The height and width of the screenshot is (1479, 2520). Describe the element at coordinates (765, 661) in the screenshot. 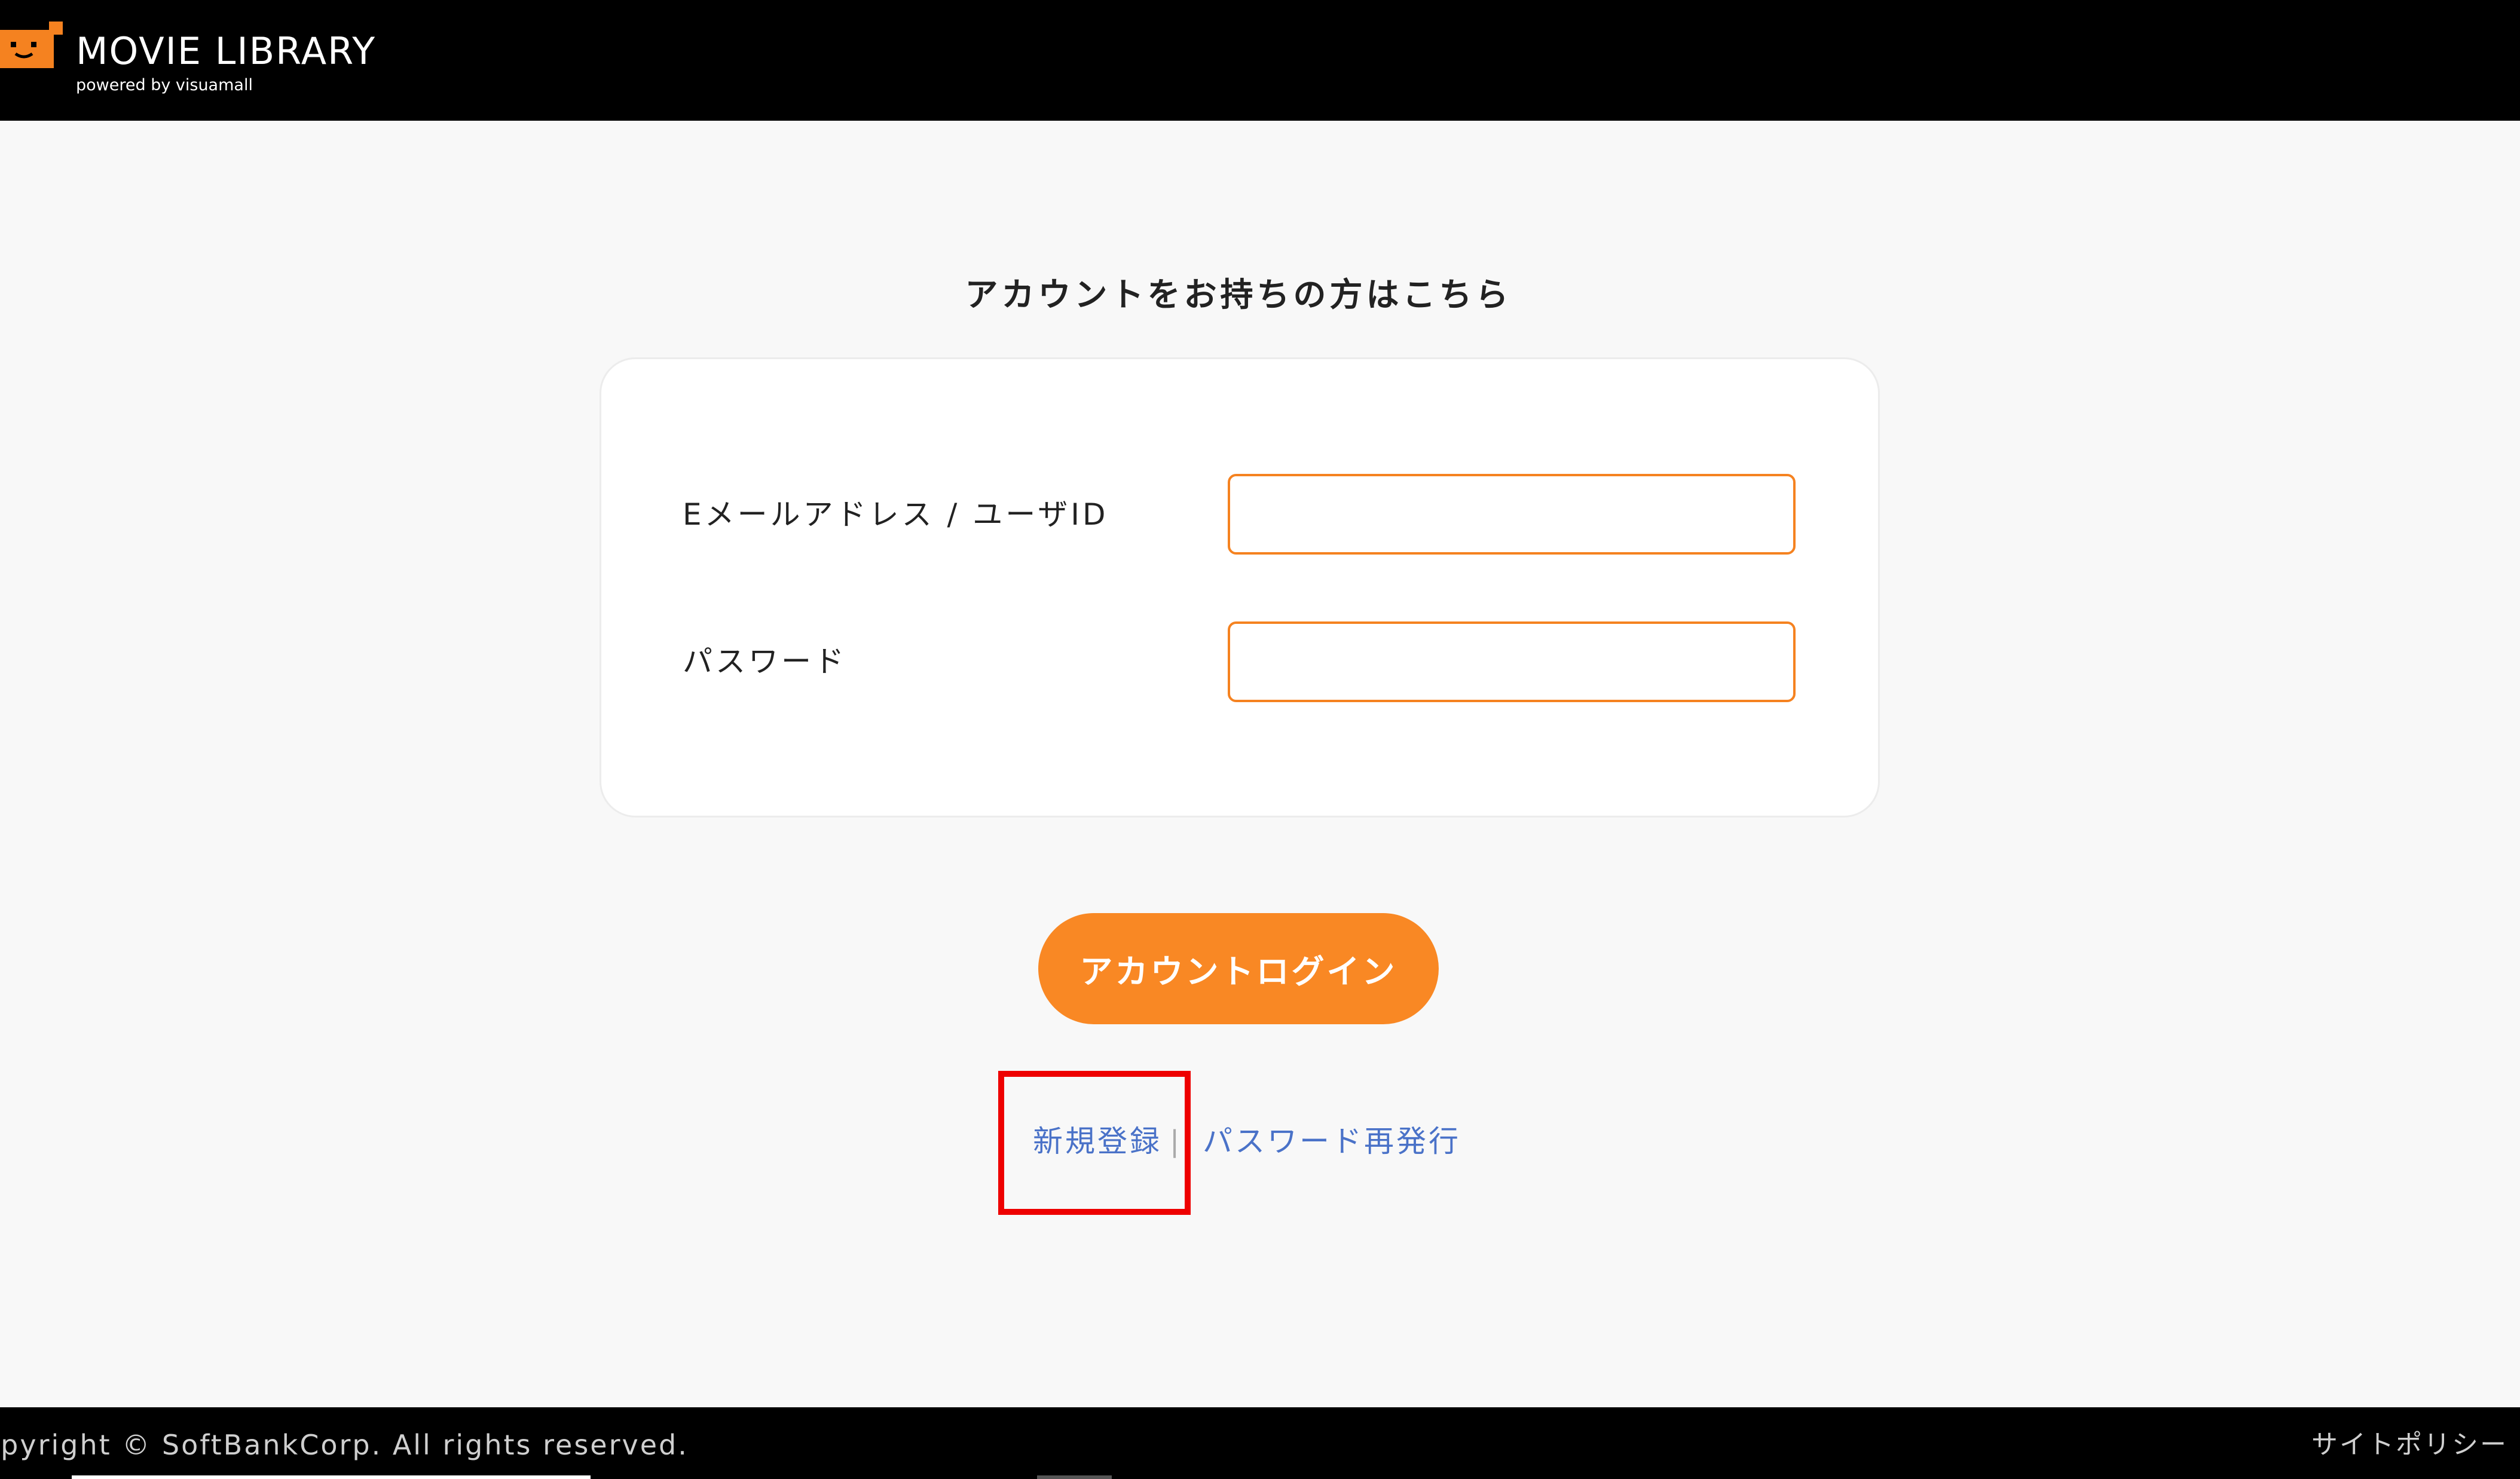

I see `password-label: パスワード` at that location.